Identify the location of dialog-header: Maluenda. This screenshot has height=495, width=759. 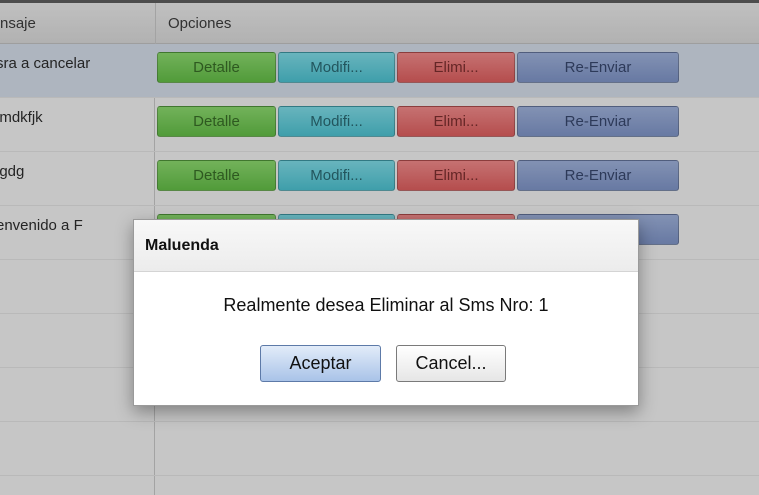
(386, 246).